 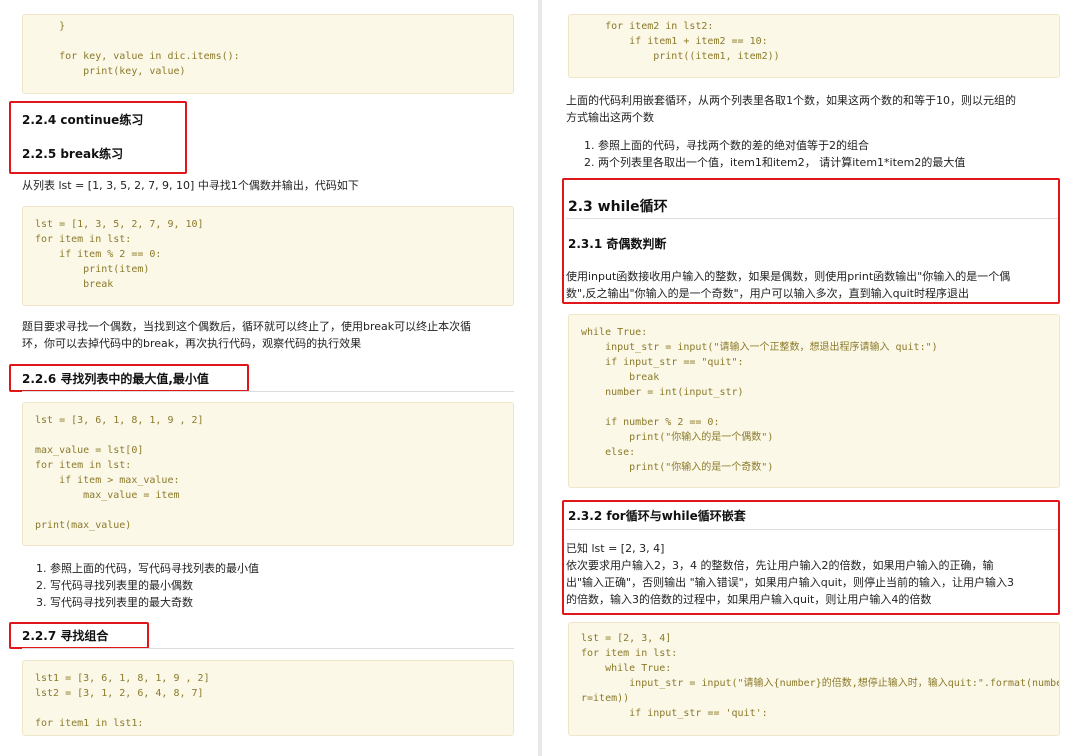 I want to click on heading-2-2-7: 2.2.7 寻找组合, so click(x=65, y=636).